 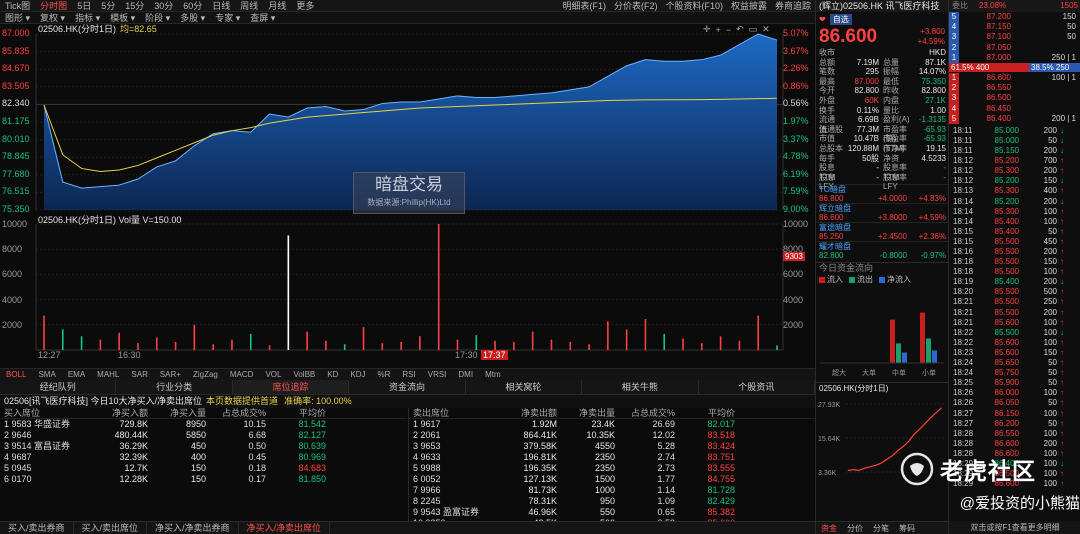 What do you see at coordinates (707, 29) in the screenshot?
I see `crosshair-icon: ✛` at bounding box center [707, 29].